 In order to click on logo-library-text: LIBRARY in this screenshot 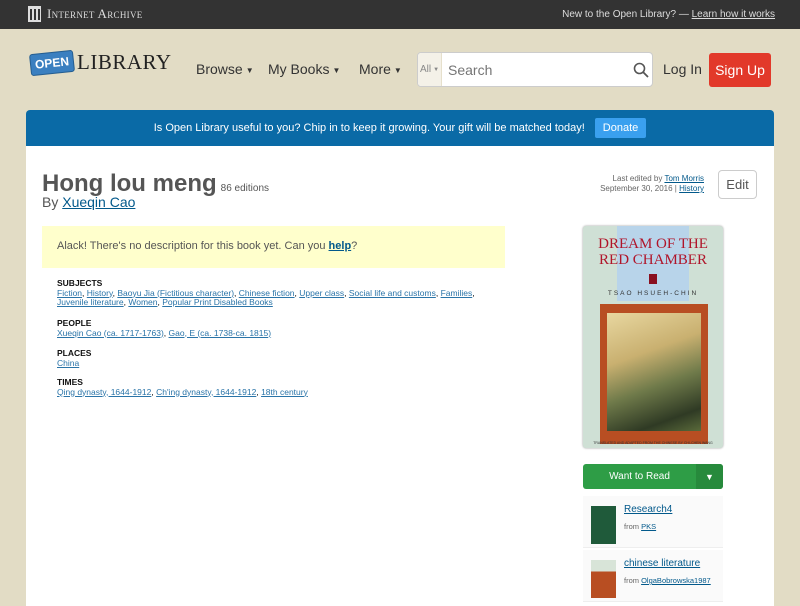, I will do `click(124, 62)`.